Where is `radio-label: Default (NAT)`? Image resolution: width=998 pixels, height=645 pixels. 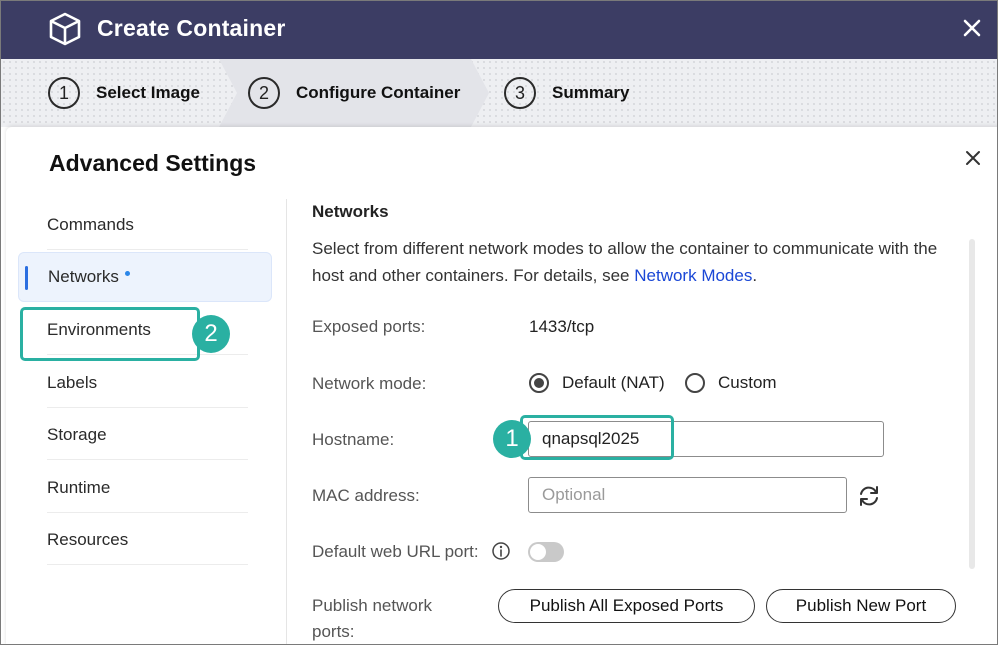 radio-label: Default (NAT) is located at coordinates (613, 382).